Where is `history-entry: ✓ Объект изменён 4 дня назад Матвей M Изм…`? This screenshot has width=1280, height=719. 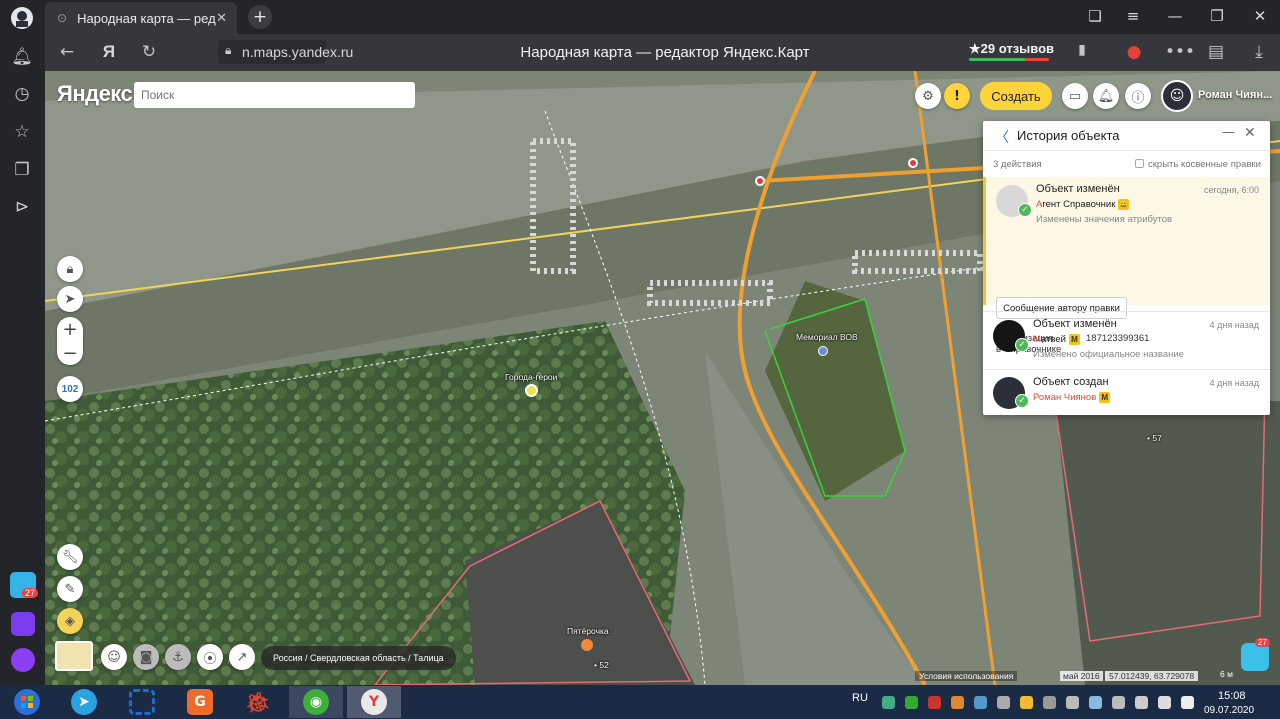 history-entry: ✓ Объект изменён 4 дня назад Матвей M Изм… is located at coordinates (1126, 339).